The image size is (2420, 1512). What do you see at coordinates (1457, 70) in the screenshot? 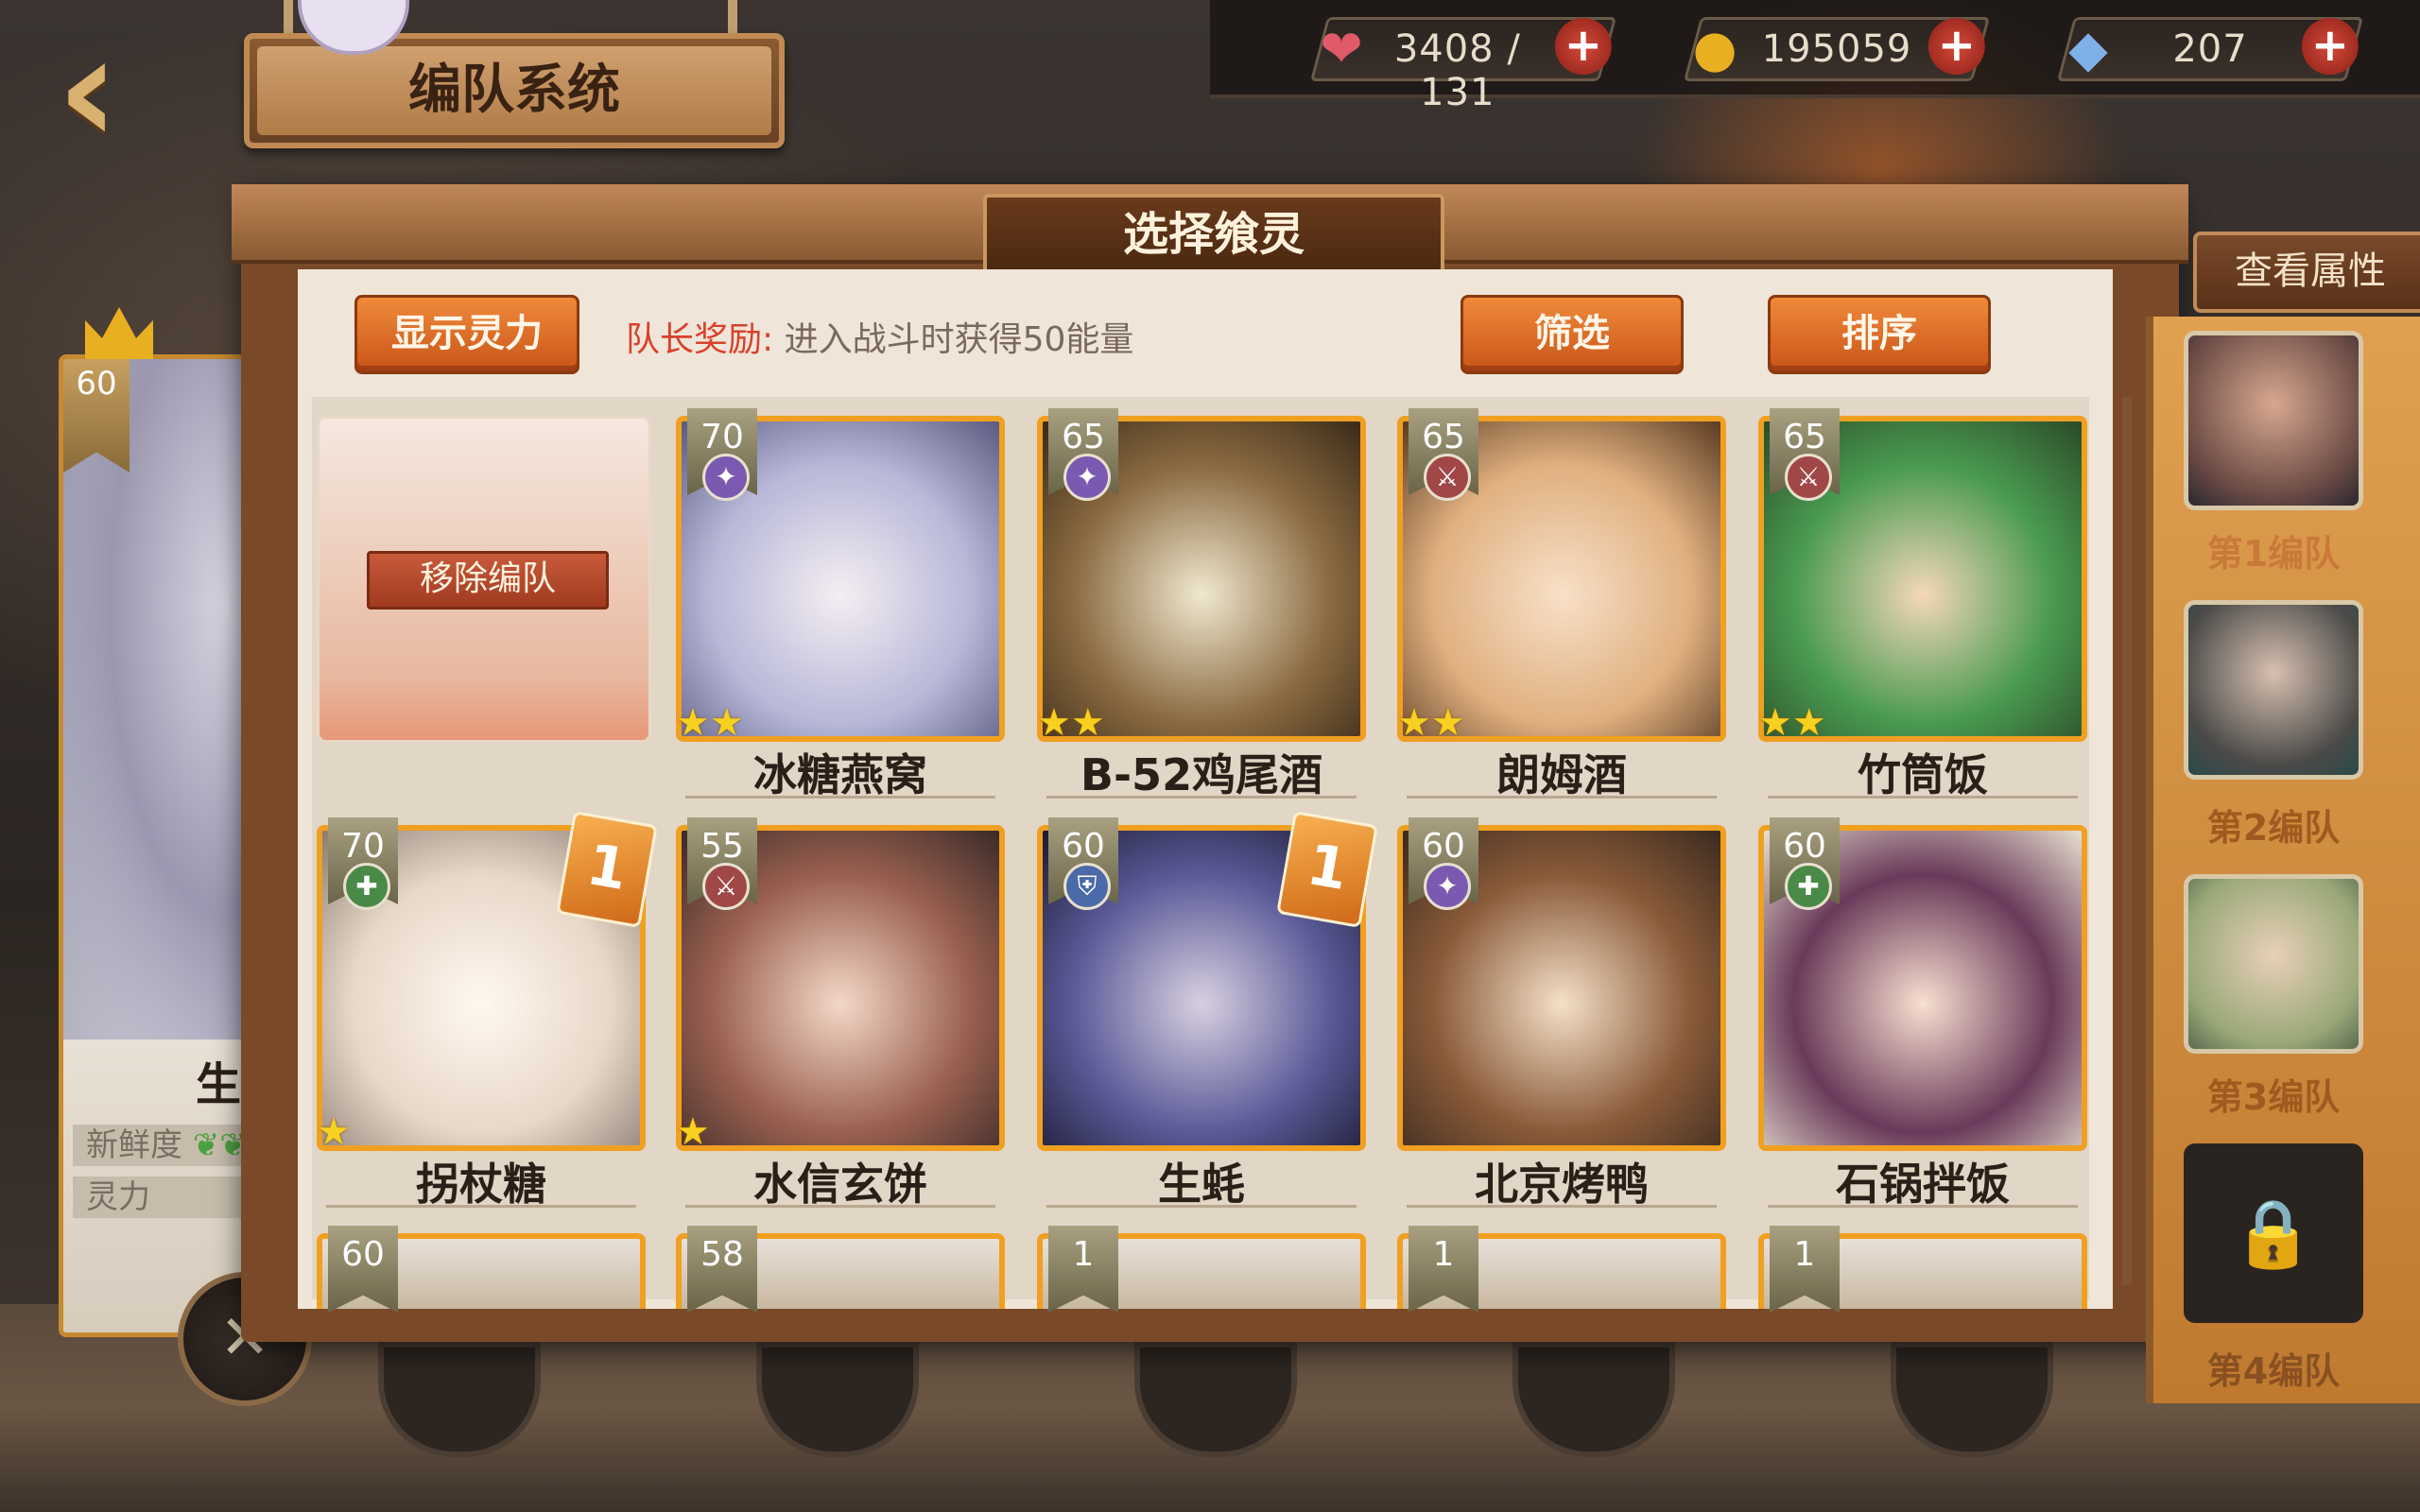
I see `stamina-value: 3408 / 131` at bounding box center [1457, 70].